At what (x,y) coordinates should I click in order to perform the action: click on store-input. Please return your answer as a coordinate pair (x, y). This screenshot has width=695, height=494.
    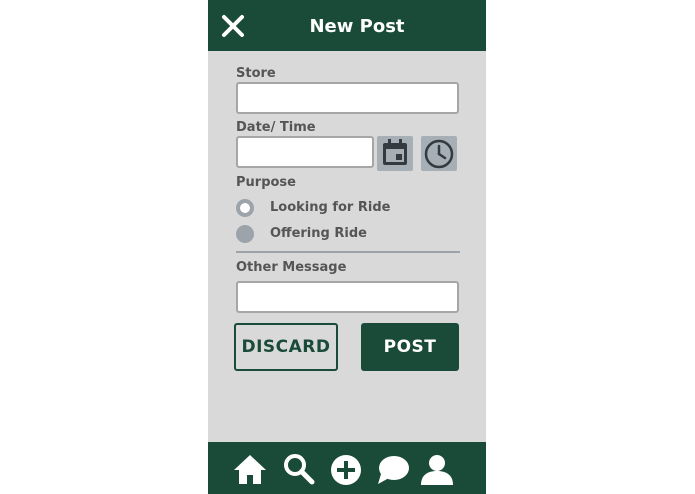
    Looking at the image, I should click on (347, 98).